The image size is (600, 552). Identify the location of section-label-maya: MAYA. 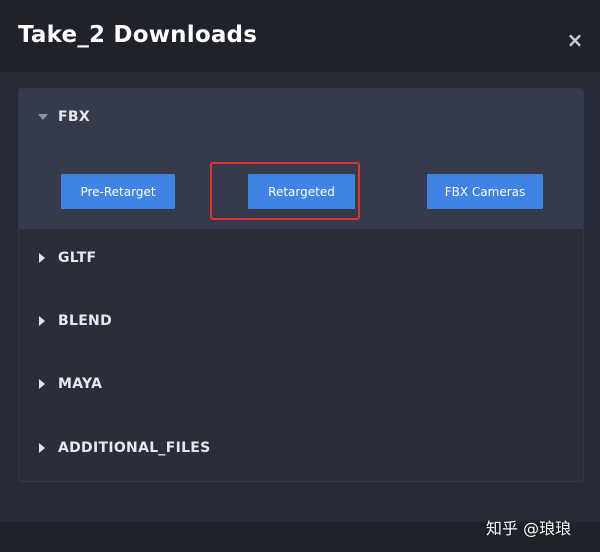
(80, 384).